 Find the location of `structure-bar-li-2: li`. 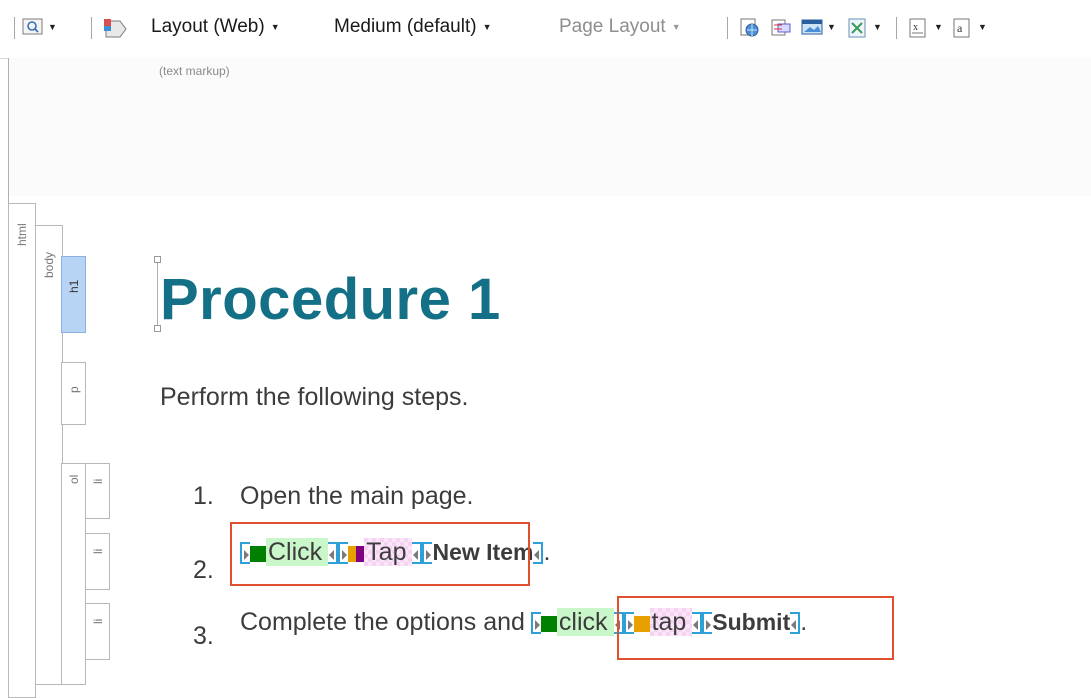

structure-bar-li-2: li is located at coordinates (97, 561).